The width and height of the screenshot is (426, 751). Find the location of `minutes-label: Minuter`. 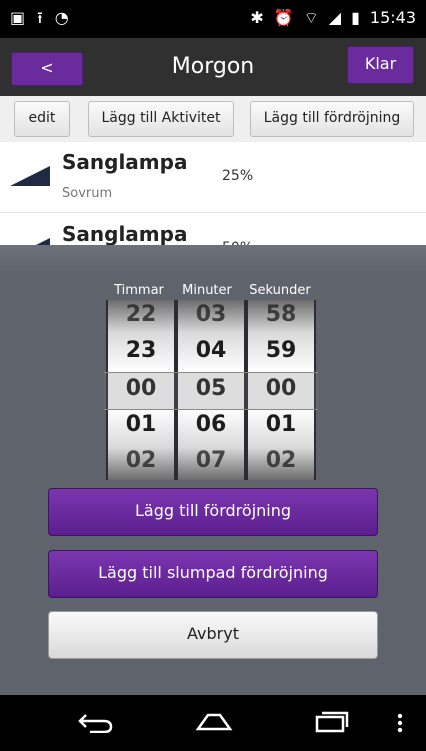

minutes-label: Minuter is located at coordinates (207, 290).